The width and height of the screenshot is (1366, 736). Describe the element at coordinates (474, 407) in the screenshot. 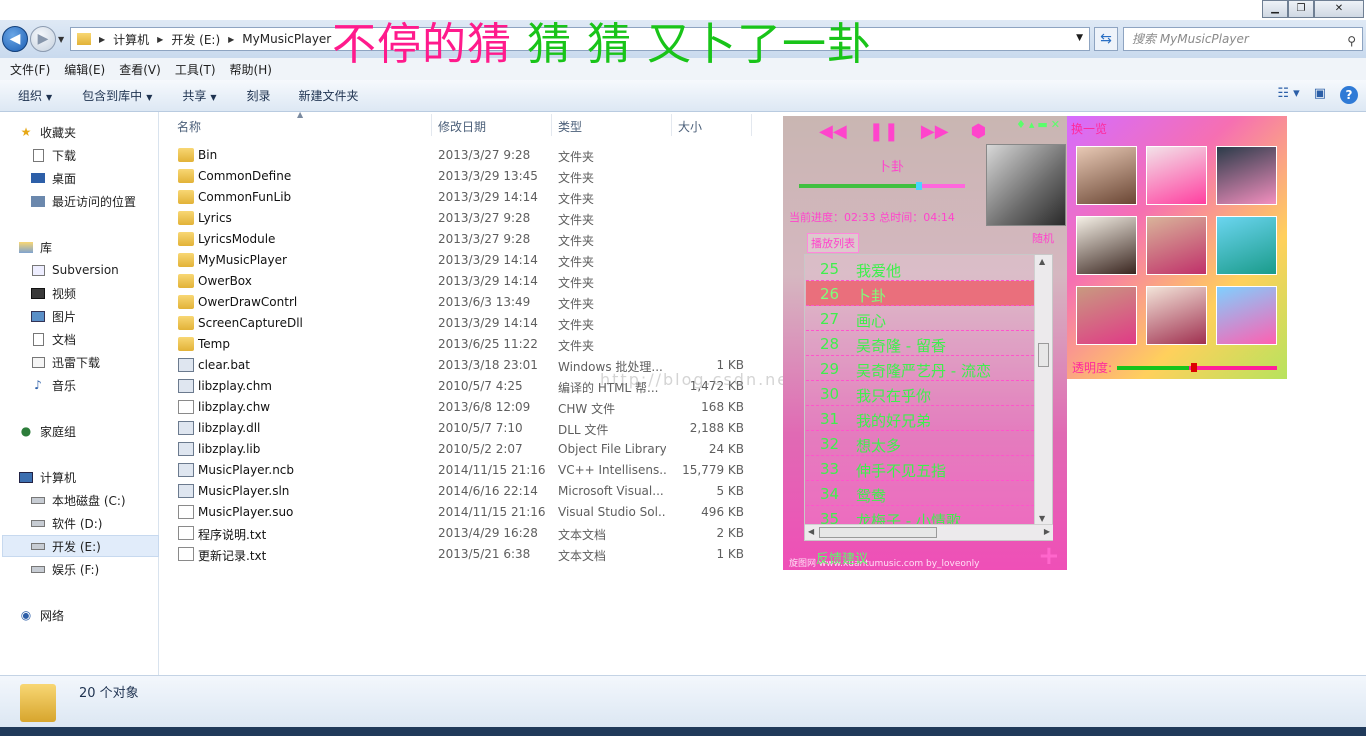

I see `file-row: libzplay.chw 2013/6/8 12:09 CHW 文件 168 KB` at that location.